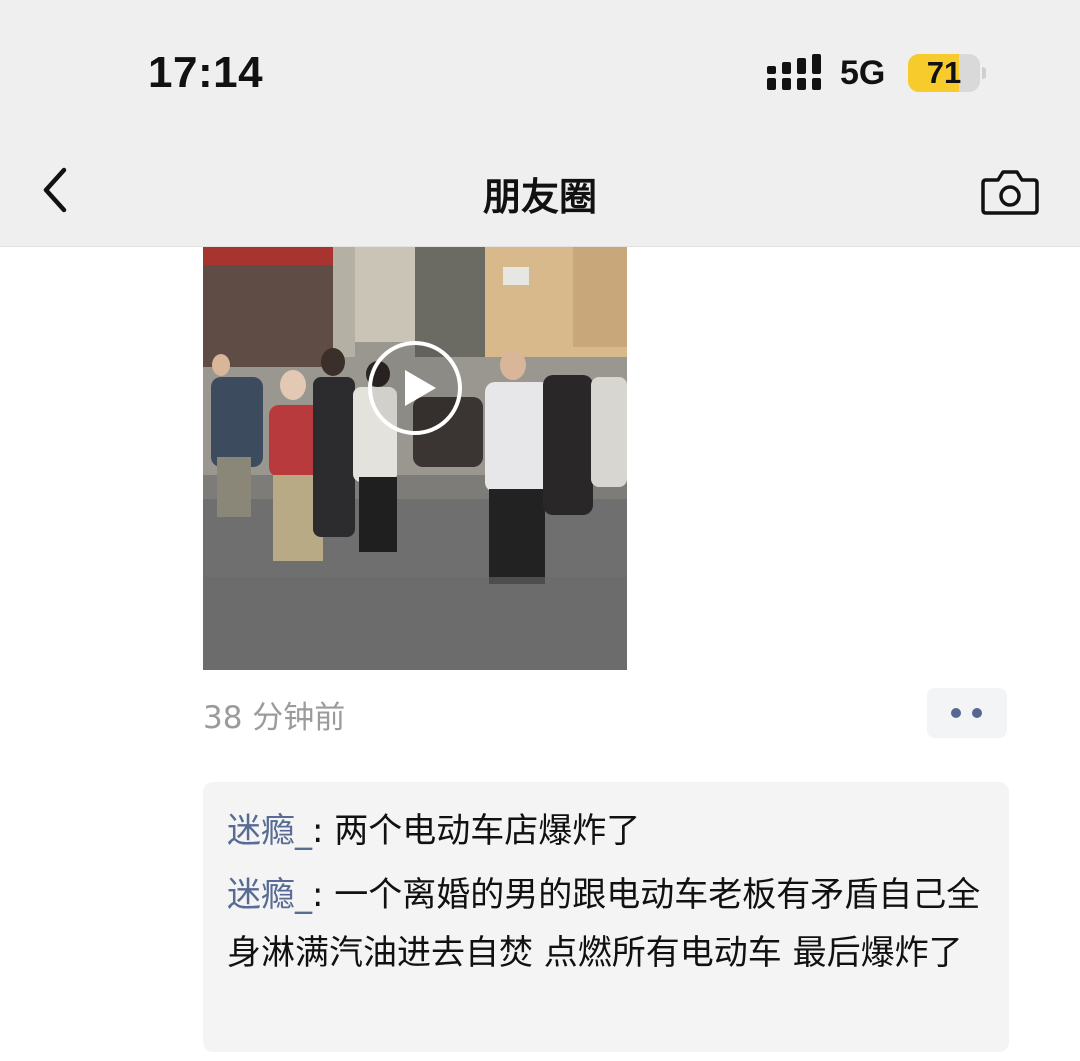  What do you see at coordinates (206, 72) in the screenshot?
I see `status-time: 17:14` at bounding box center [206, 72].